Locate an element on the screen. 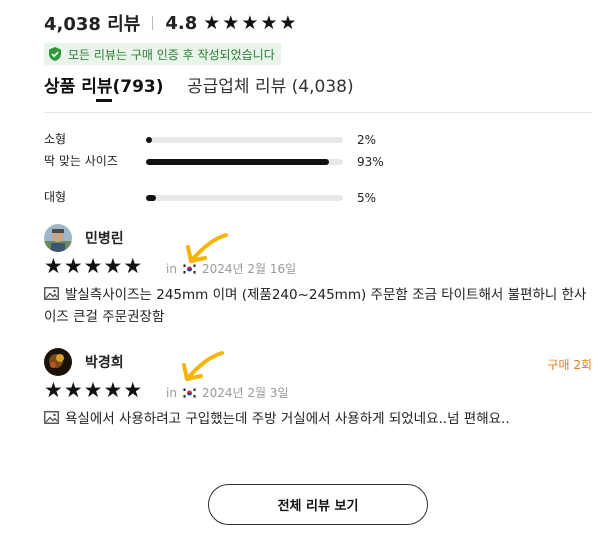 The height and width of the screenshot is (556, 614). fit-row-small: 소형 2% is located at coordinates (210, 139).